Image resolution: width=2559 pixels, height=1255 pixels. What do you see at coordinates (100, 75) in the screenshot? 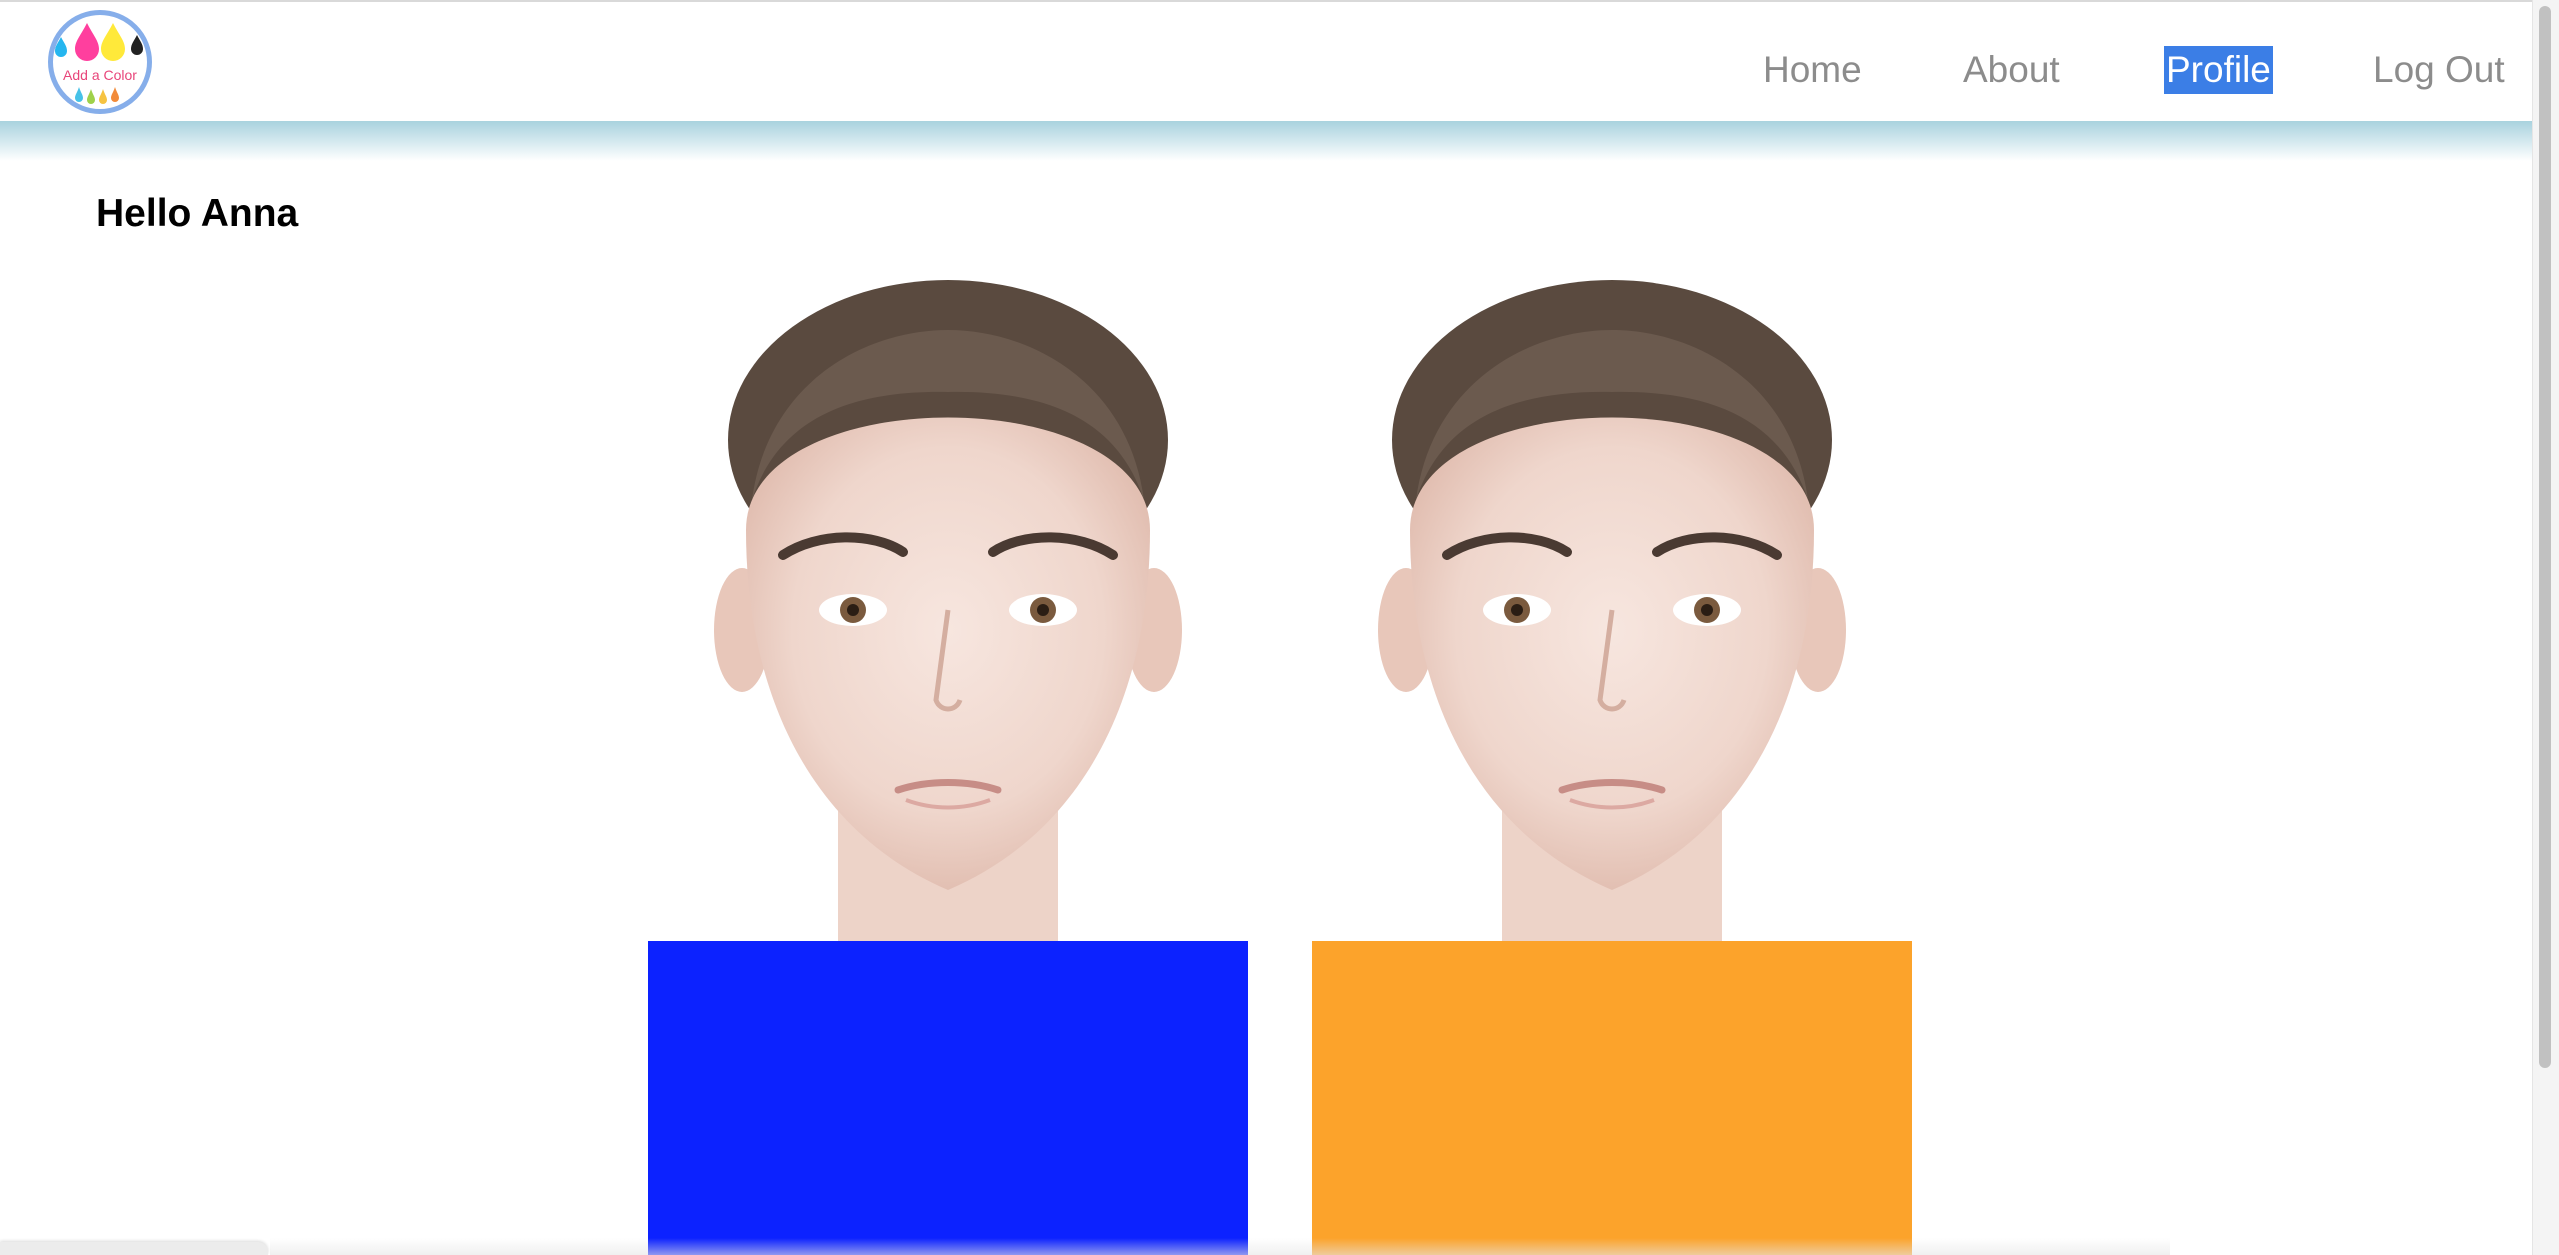
I see `logo-text: Add a Color` at bounding box center [100, 75].